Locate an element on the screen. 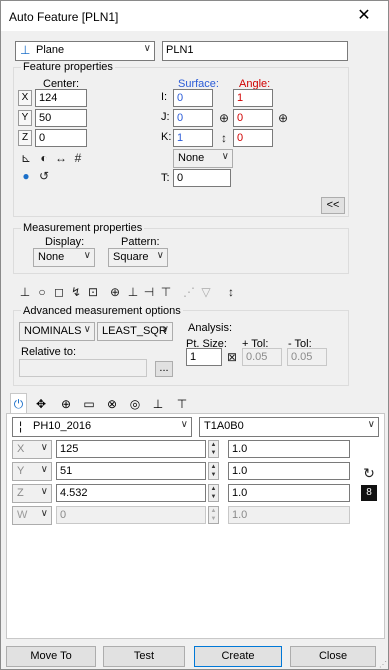  pattern-select-value: Square is located at coordinates (131, 257).